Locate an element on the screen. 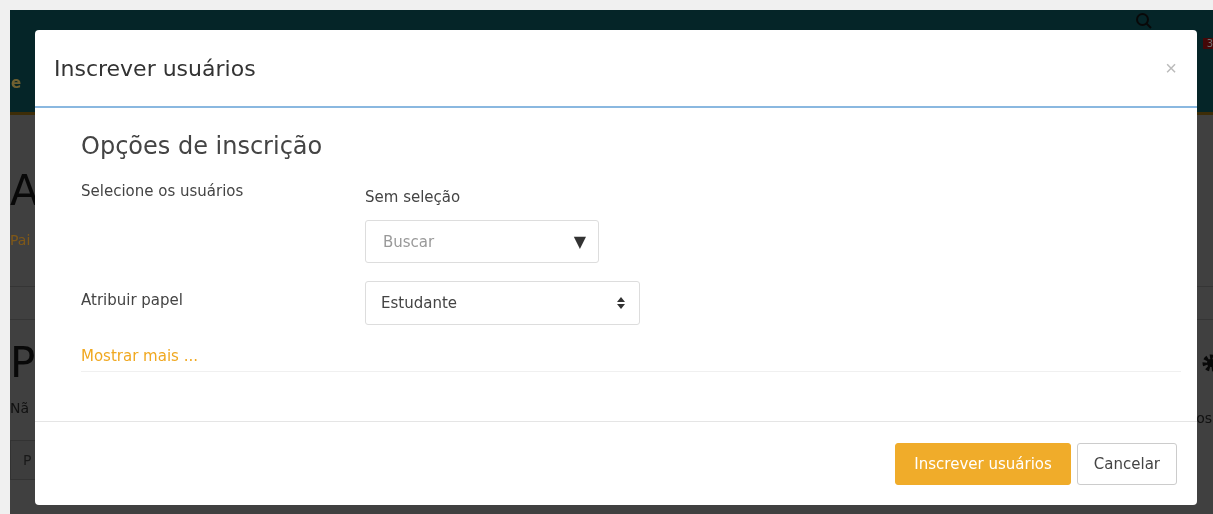  selection-text: Sem seleção is located at coordinates (413, 196).